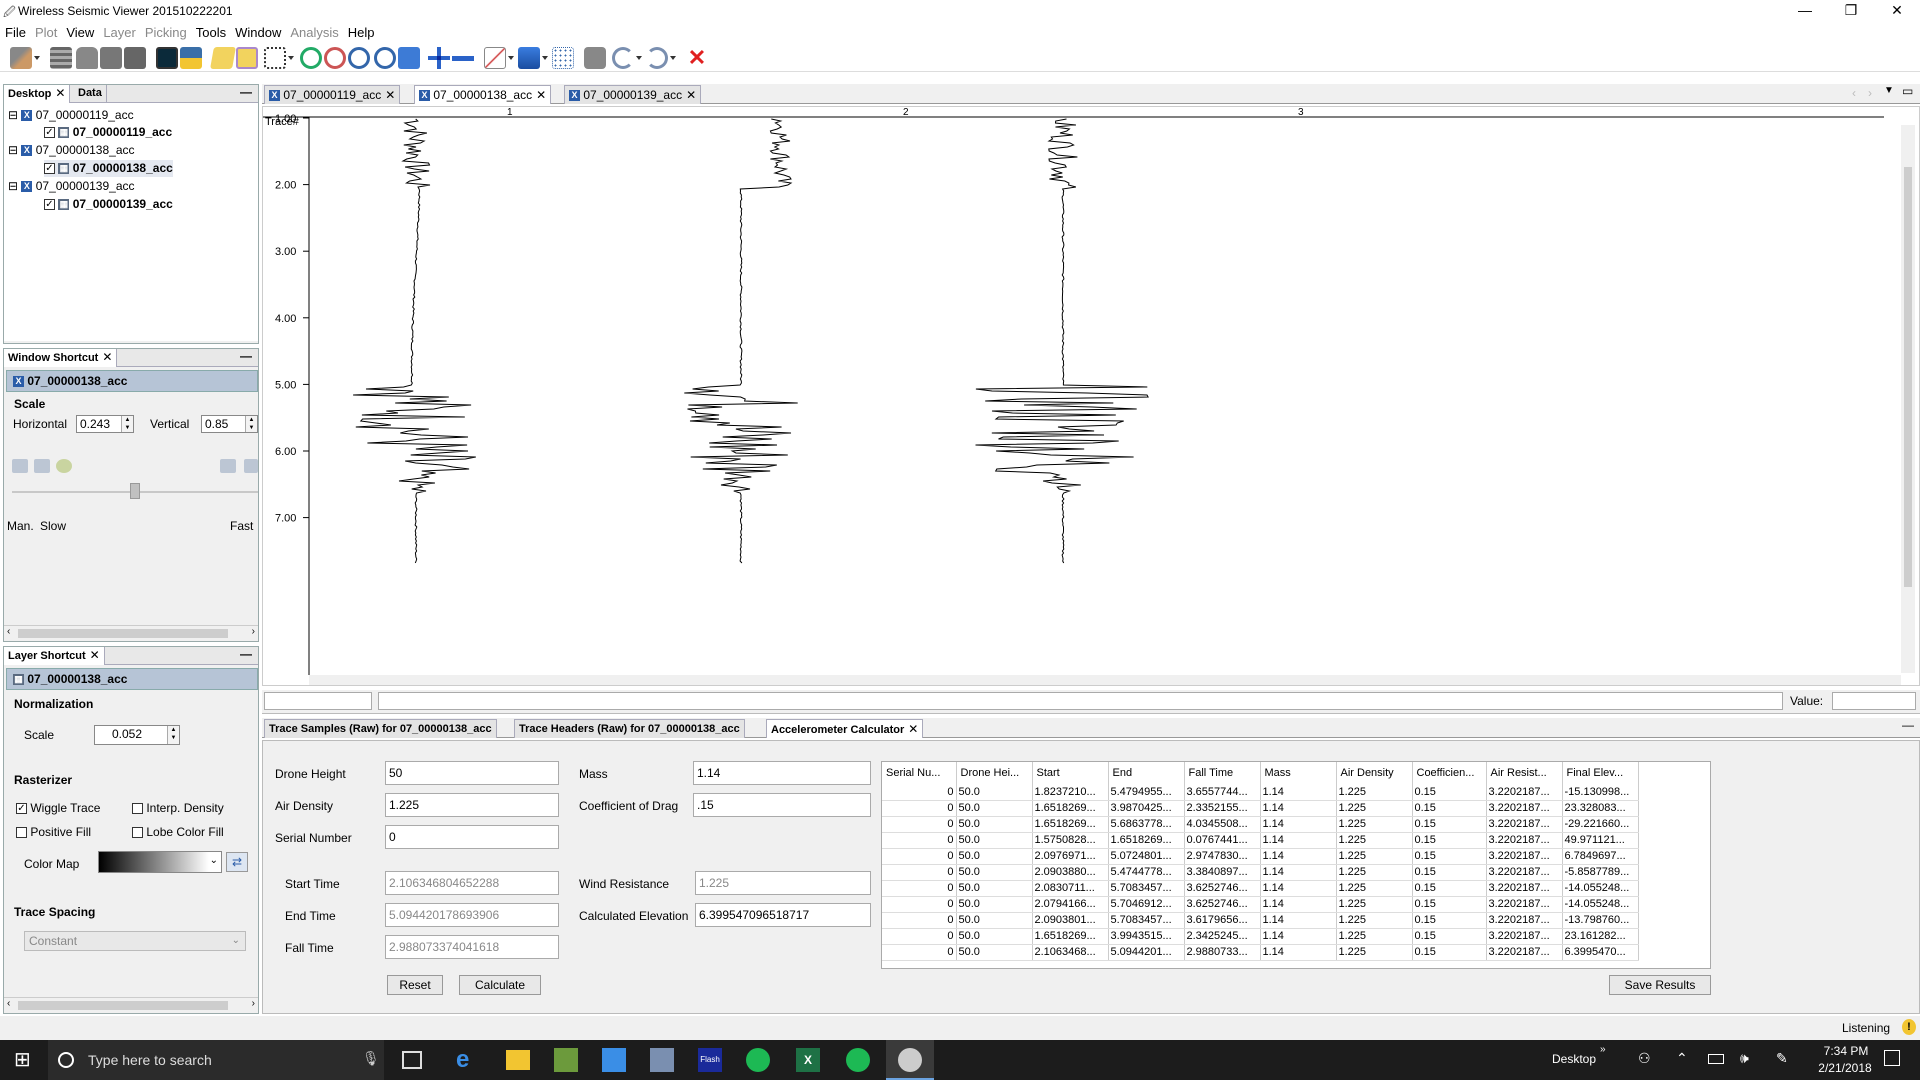 The height and width of the screenshot is (1080, 1920). I want to click on lock-icon, so click(87, 58).